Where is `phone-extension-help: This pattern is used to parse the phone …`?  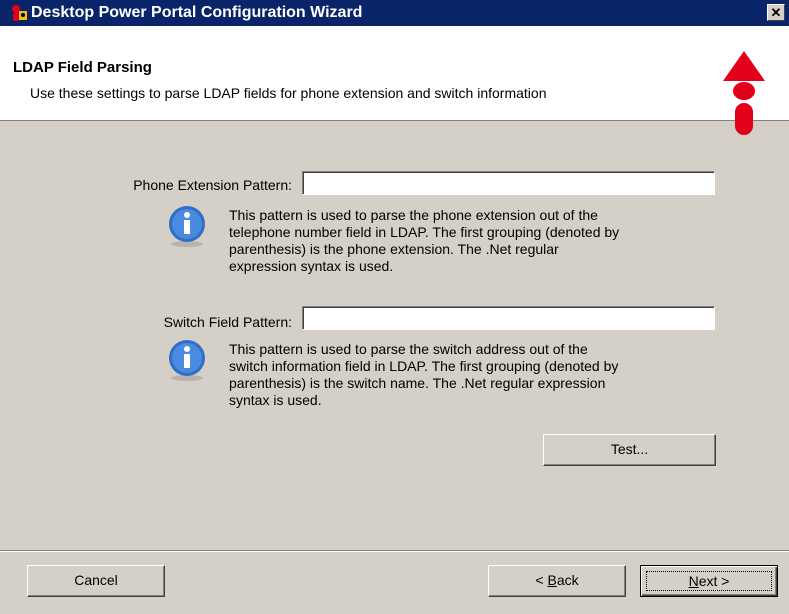 phone-extension-help: This pattern is used to parse the phone … is located at coordinates (424, 240).